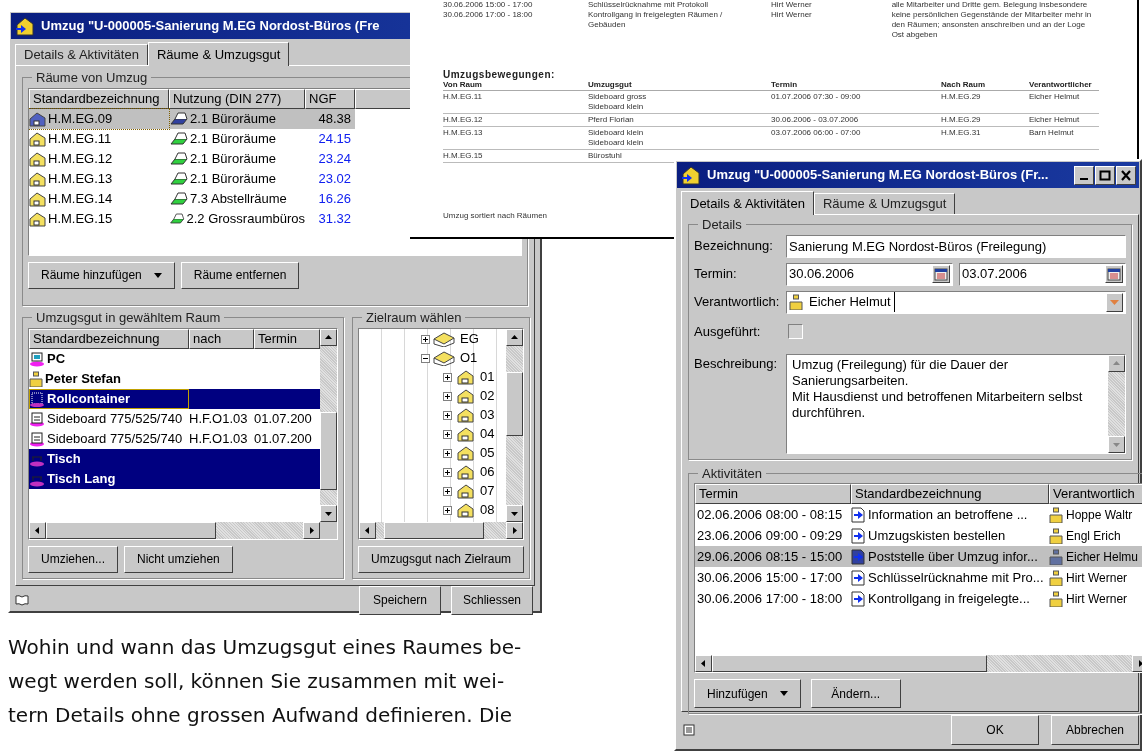  Describe the element at coordinates (1042, 274) in the screenshot. I see `date-field: 03.07.2006` at that location.